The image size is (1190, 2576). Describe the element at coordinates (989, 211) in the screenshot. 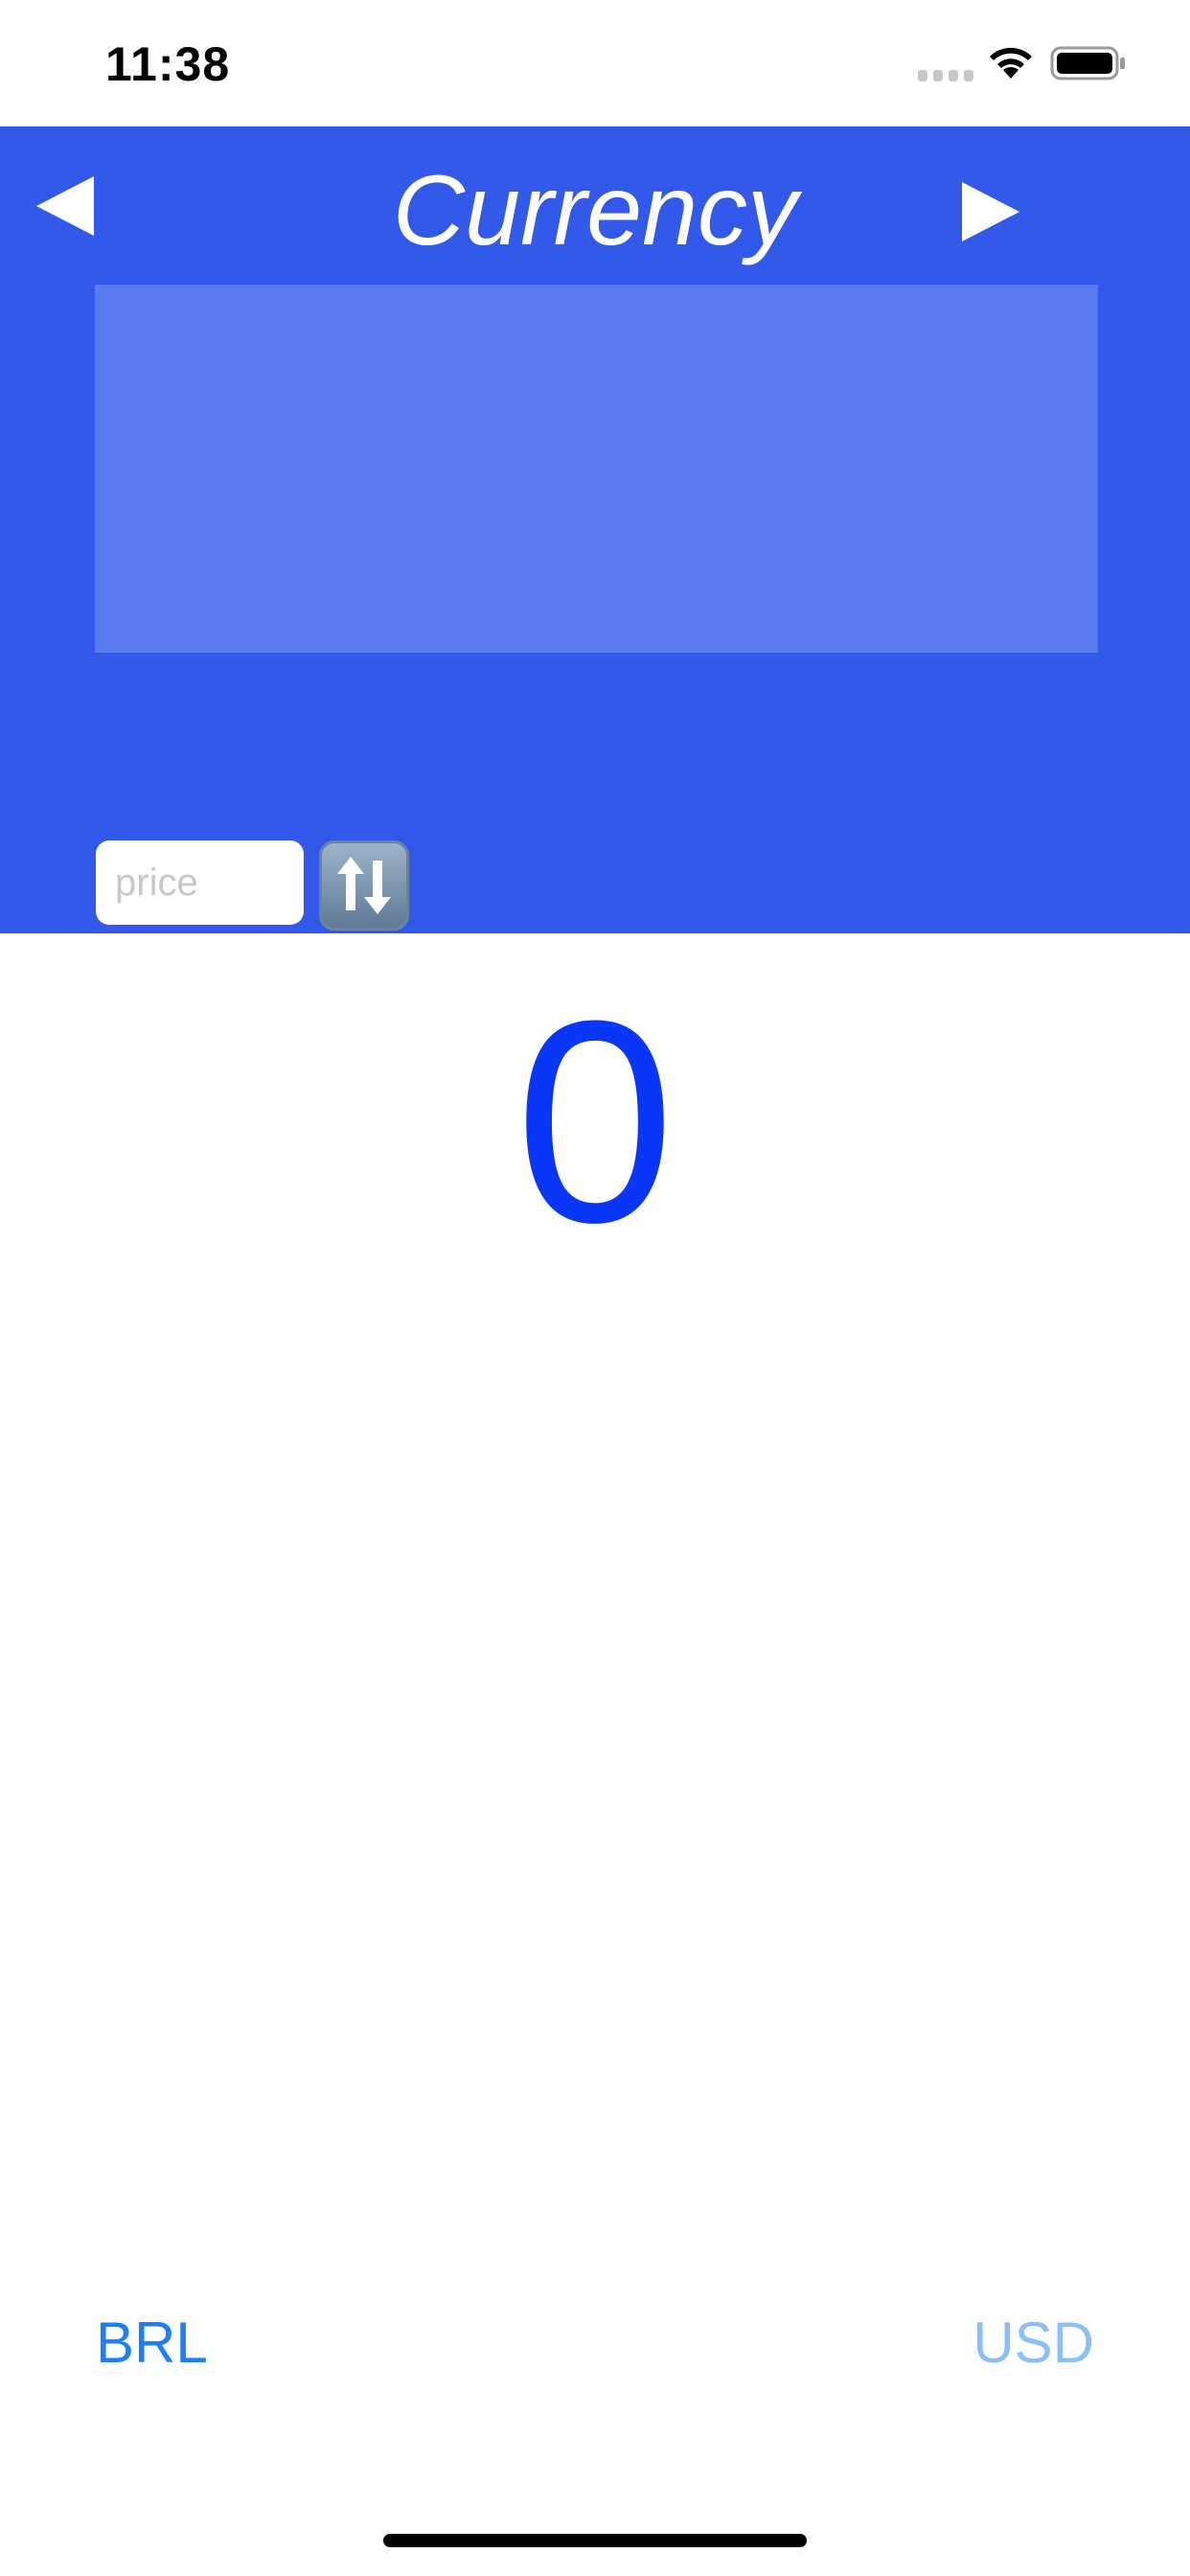

I see `triangle-right-icon` at that location.